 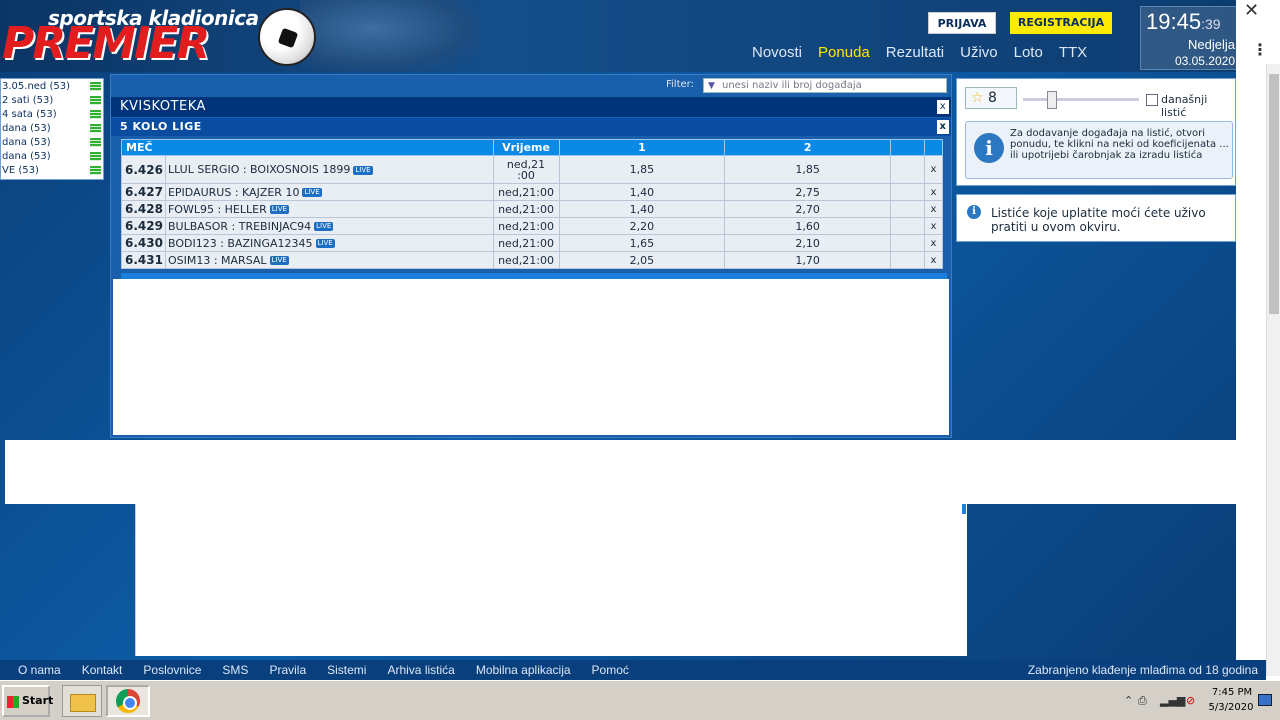 What do you see at coordinates (642, 169) in the screenshot?
I see `odd-1-button: 1,85` at bounding box center [642, 169].